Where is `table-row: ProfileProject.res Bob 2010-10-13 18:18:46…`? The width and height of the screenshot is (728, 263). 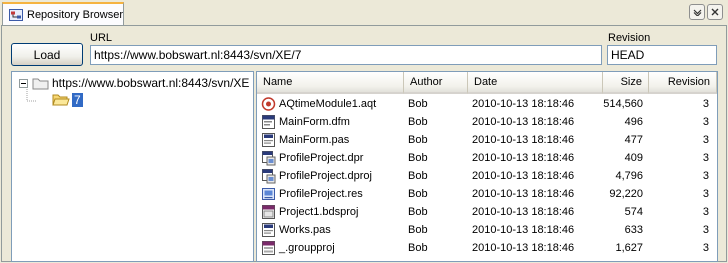 table-row: ProfileProject.res Bob 2010-10-13 18:18:46… is located at coordinates (487, 194).